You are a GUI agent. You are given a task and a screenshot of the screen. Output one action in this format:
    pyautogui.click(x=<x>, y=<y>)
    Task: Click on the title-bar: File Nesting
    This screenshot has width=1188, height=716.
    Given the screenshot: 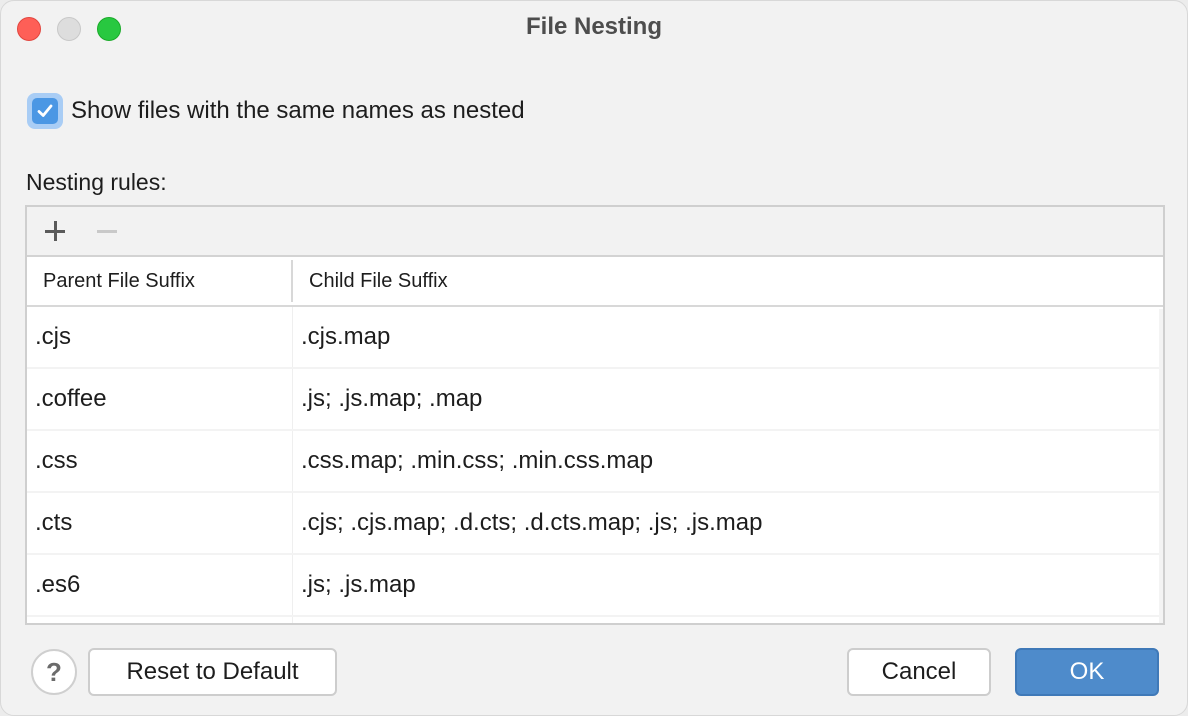 What is the action you would take?
    pyautogui.click(x=594, y=28)
    